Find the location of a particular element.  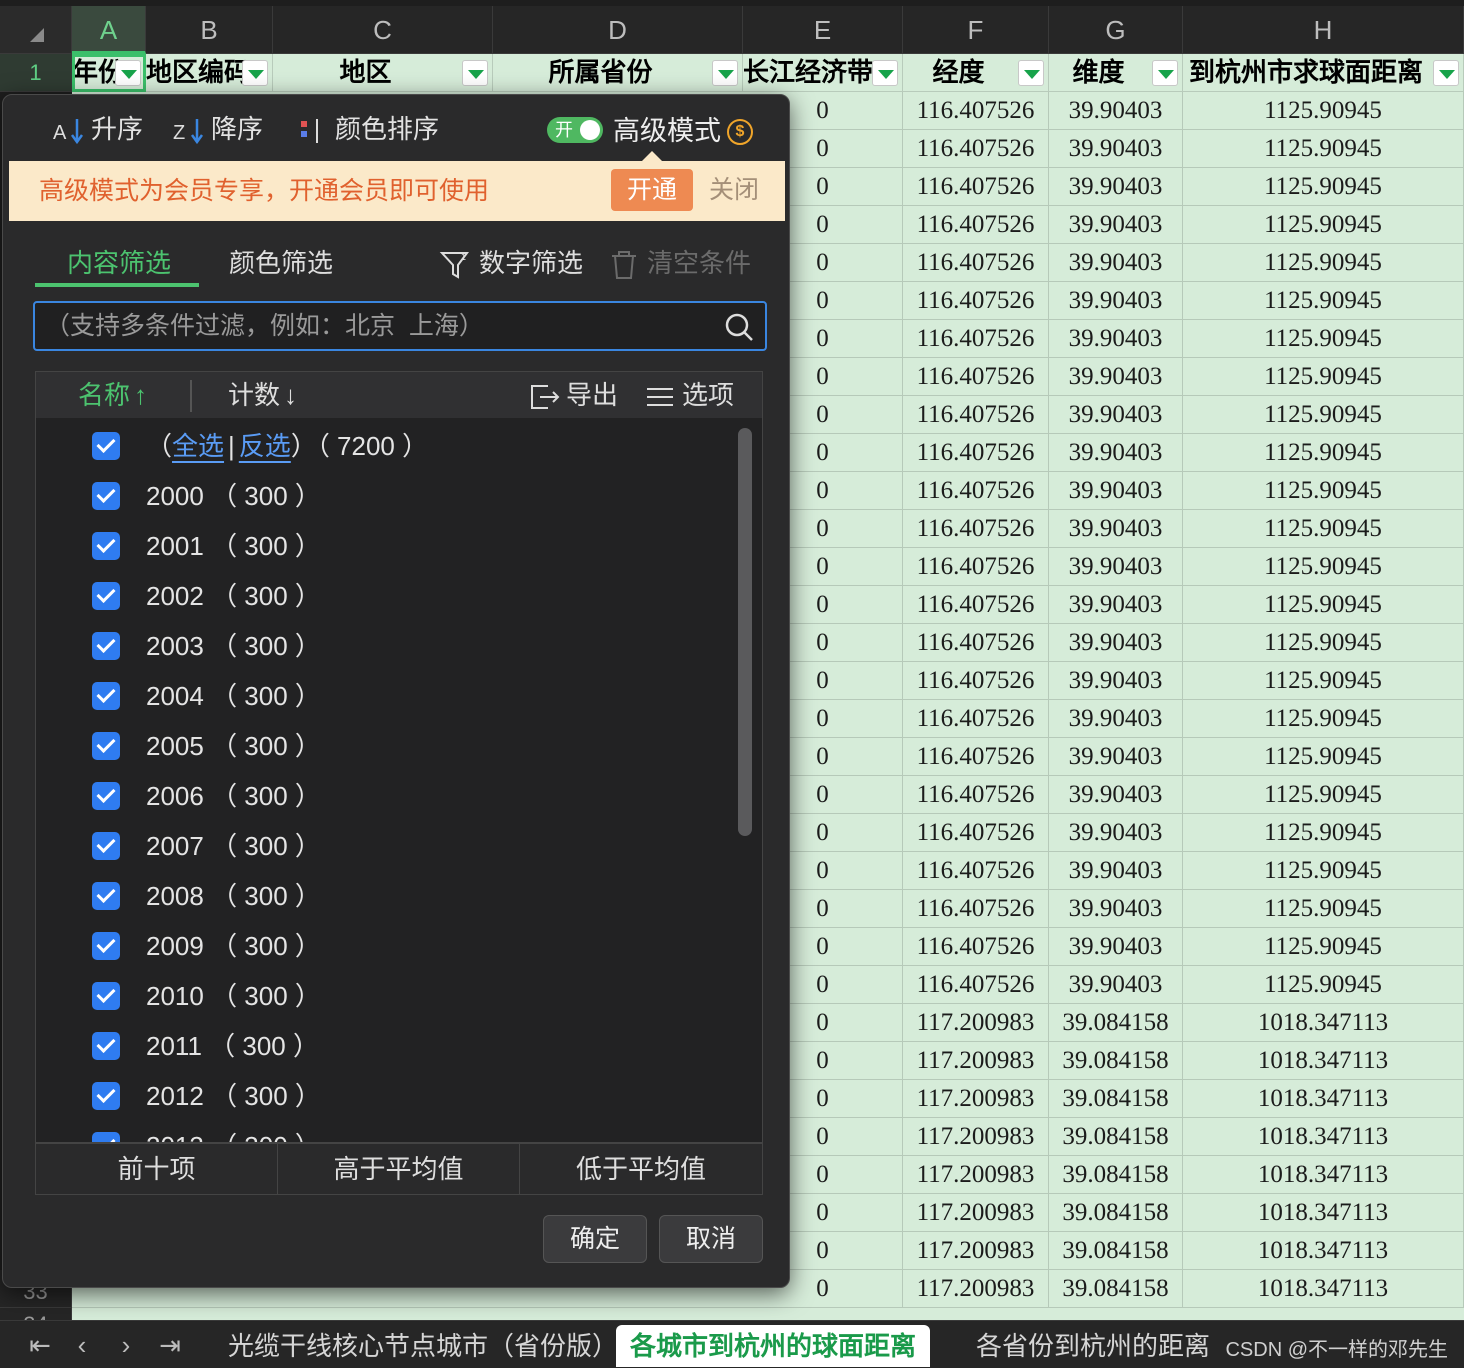

top-ten-button: 前十项 is located at coordinates (157, 1169).